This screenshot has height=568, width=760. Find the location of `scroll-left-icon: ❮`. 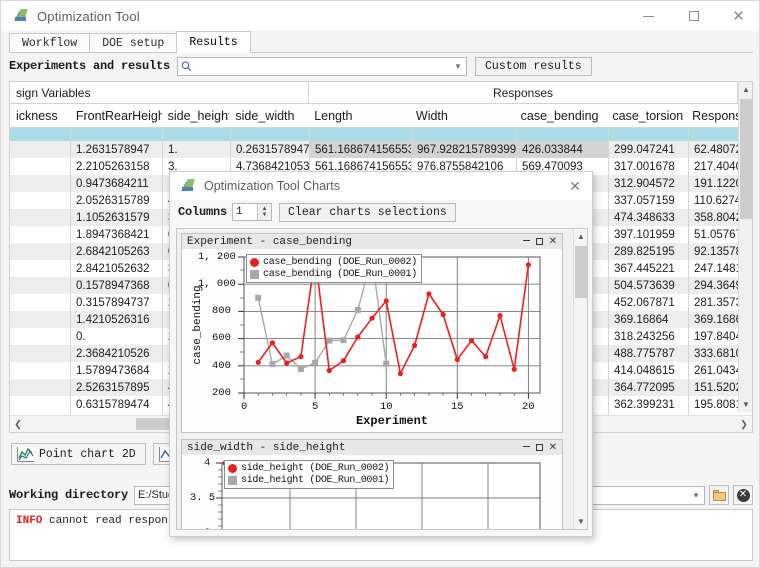

scroll-left-icon: ❮ is located at coordinates (18, 424).